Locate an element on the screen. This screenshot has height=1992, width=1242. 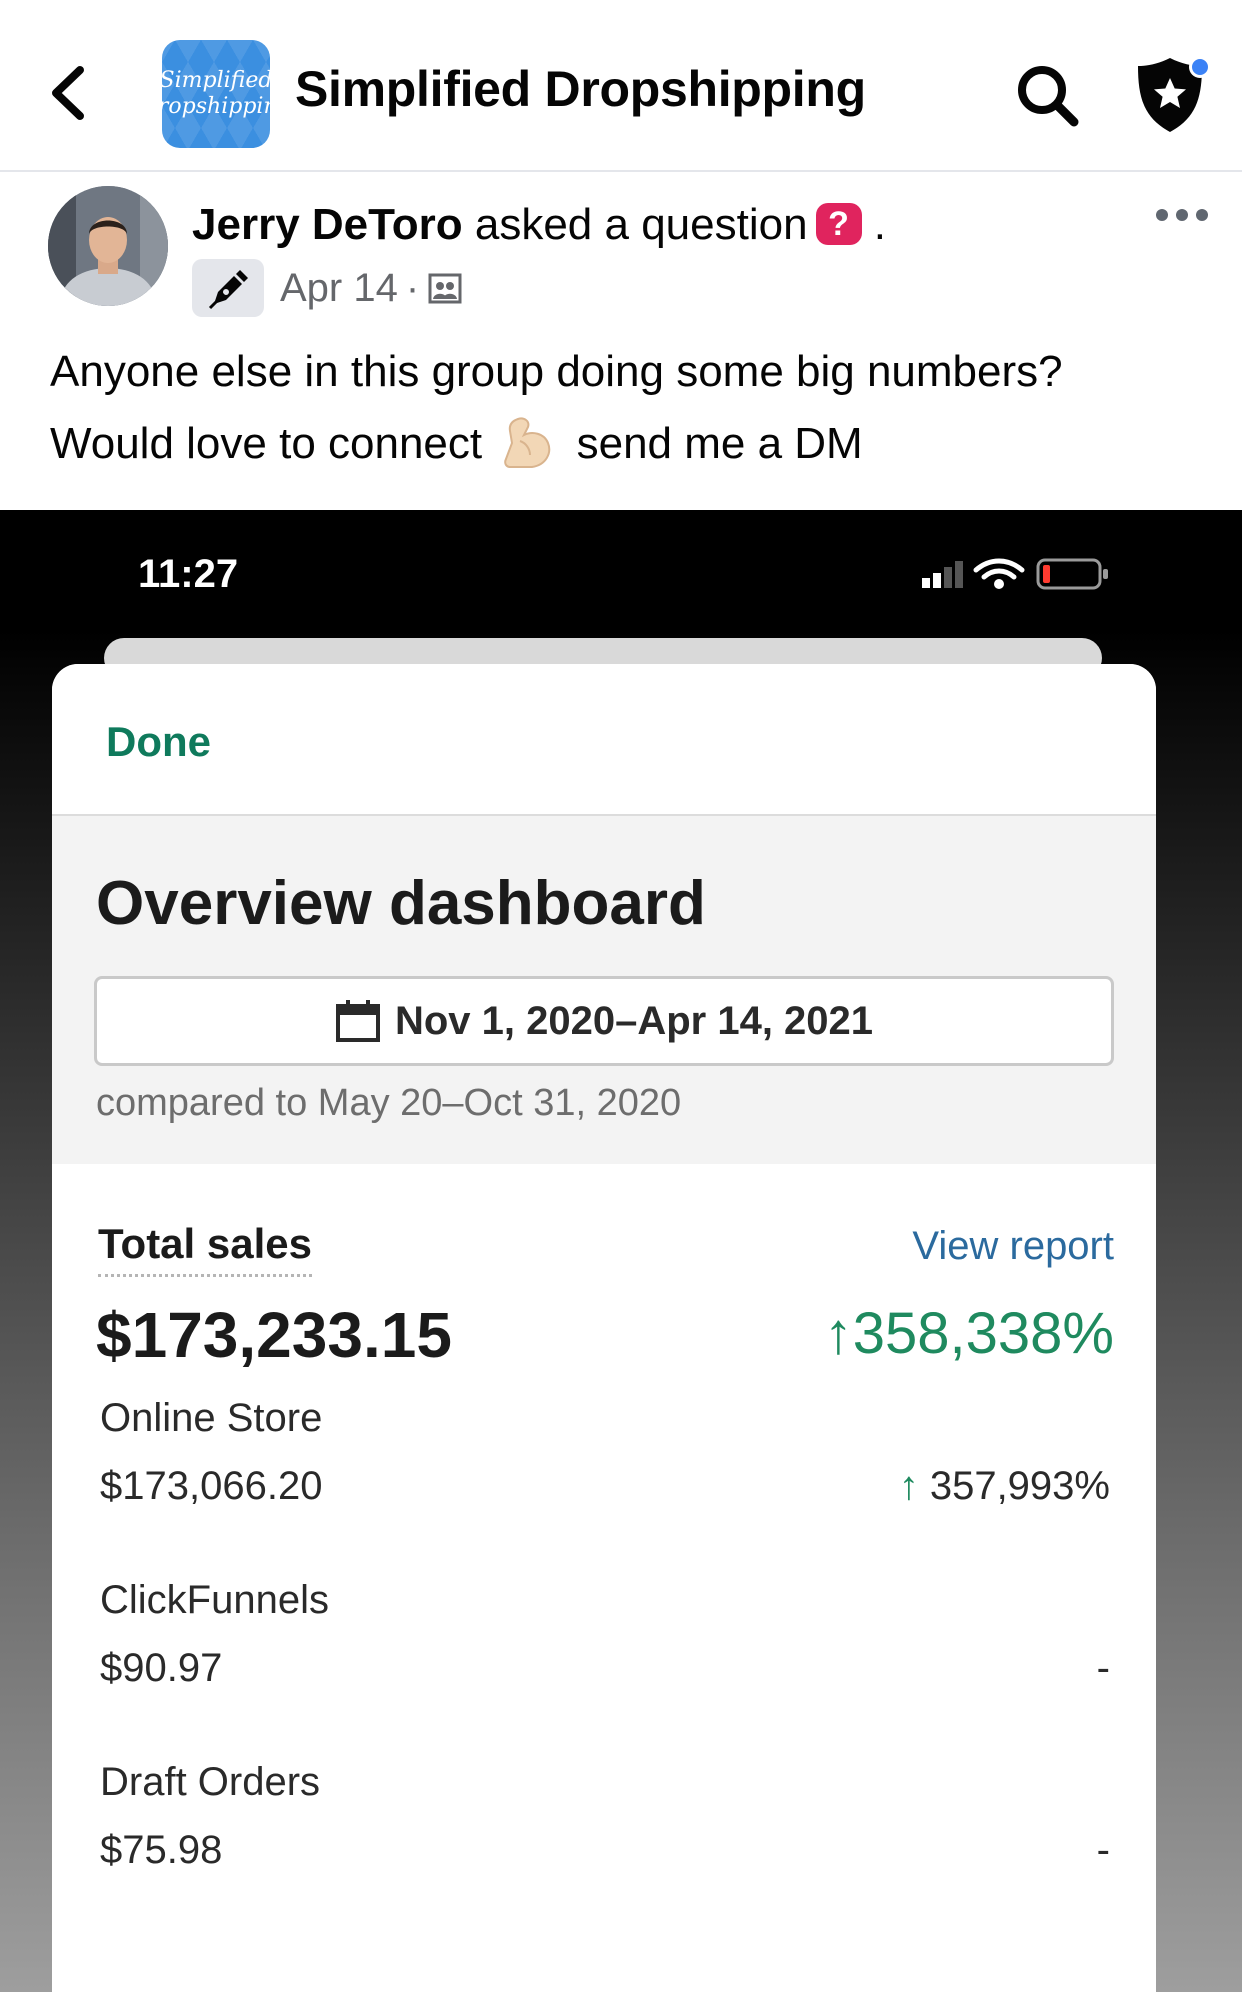
post-text-connect: Would love to connect is located at coordinates (266, 443).